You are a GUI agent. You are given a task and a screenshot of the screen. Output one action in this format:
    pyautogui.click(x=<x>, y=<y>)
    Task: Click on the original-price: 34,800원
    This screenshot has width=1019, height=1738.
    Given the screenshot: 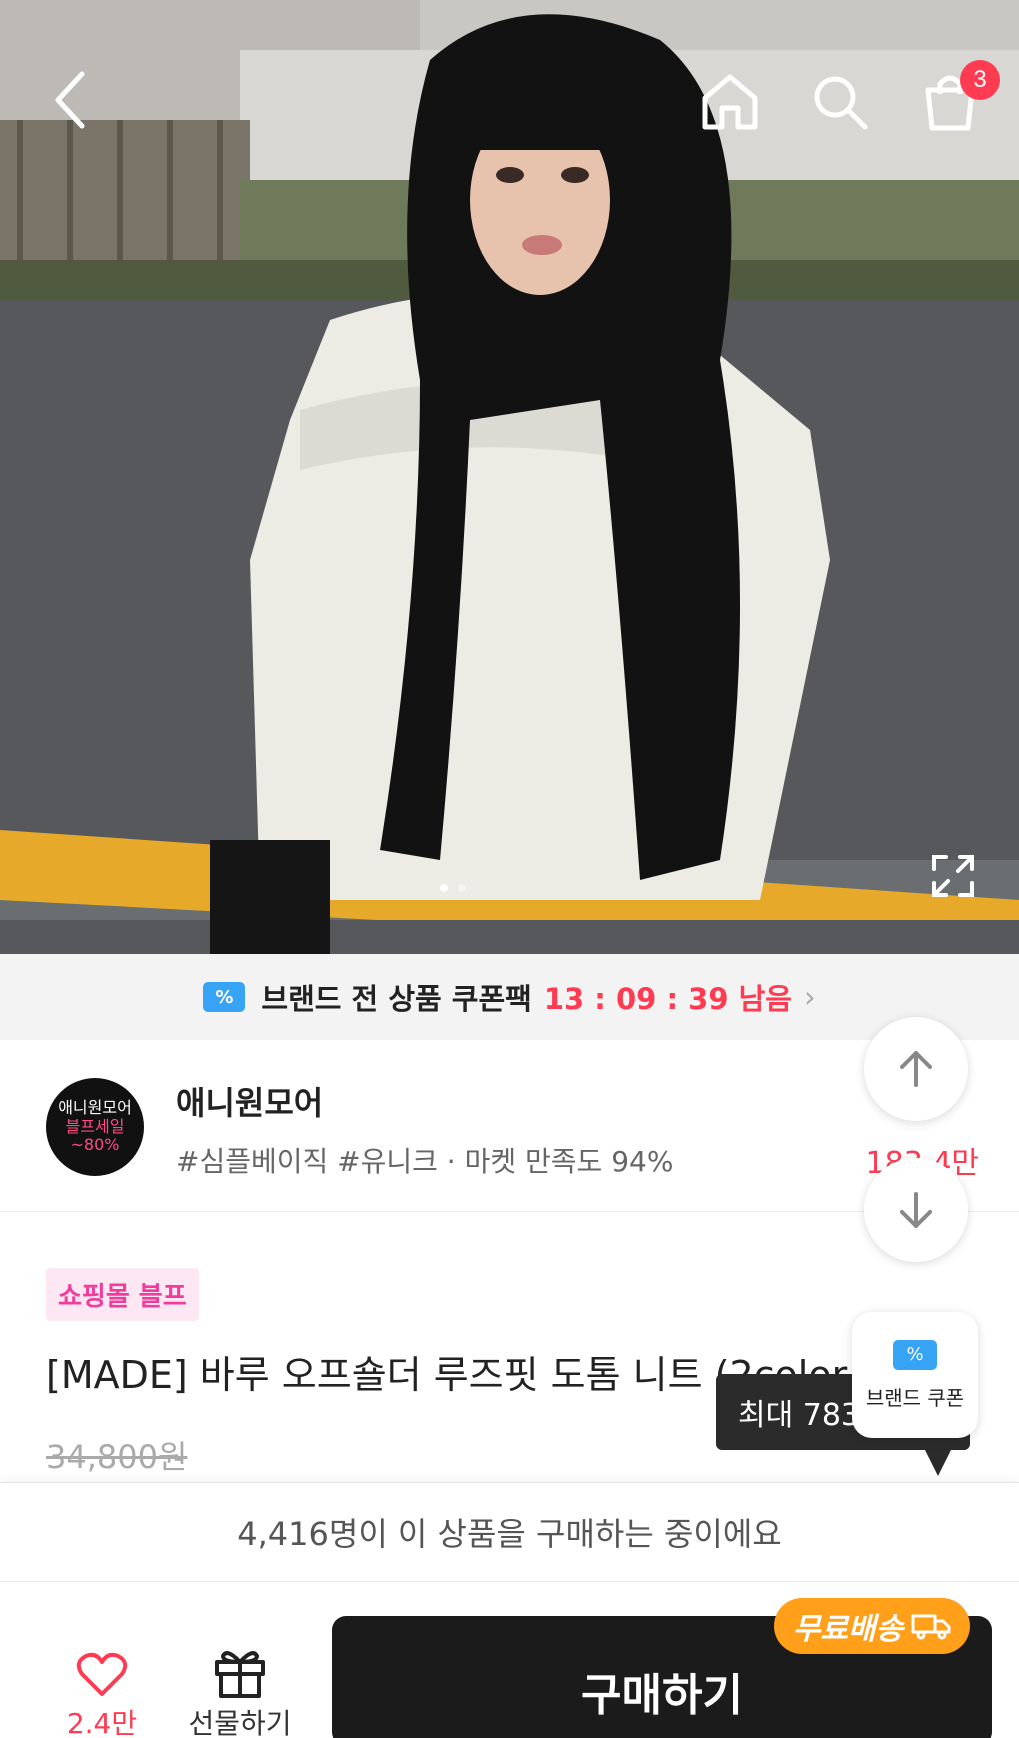 What is the action you would take?
    pyautogui.click(x=117, y=1457)
    